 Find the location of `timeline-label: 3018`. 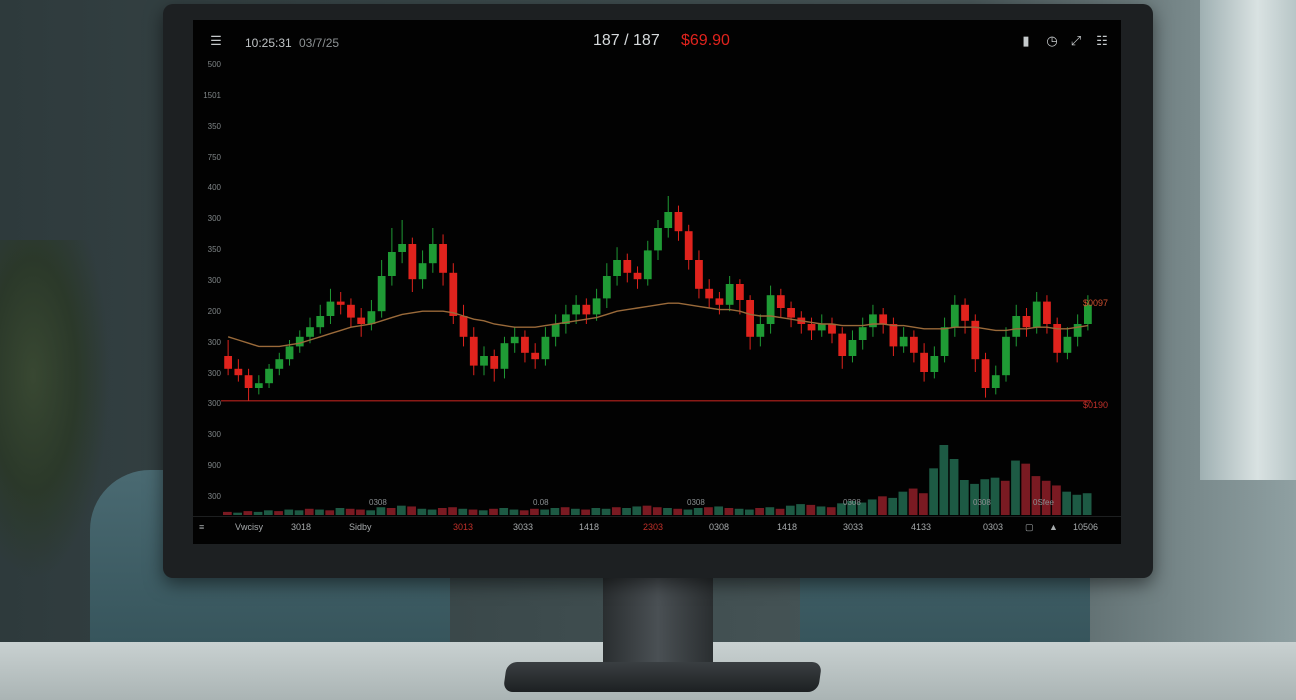

timeline-label: 3018 is located at coordinates (301, 527).